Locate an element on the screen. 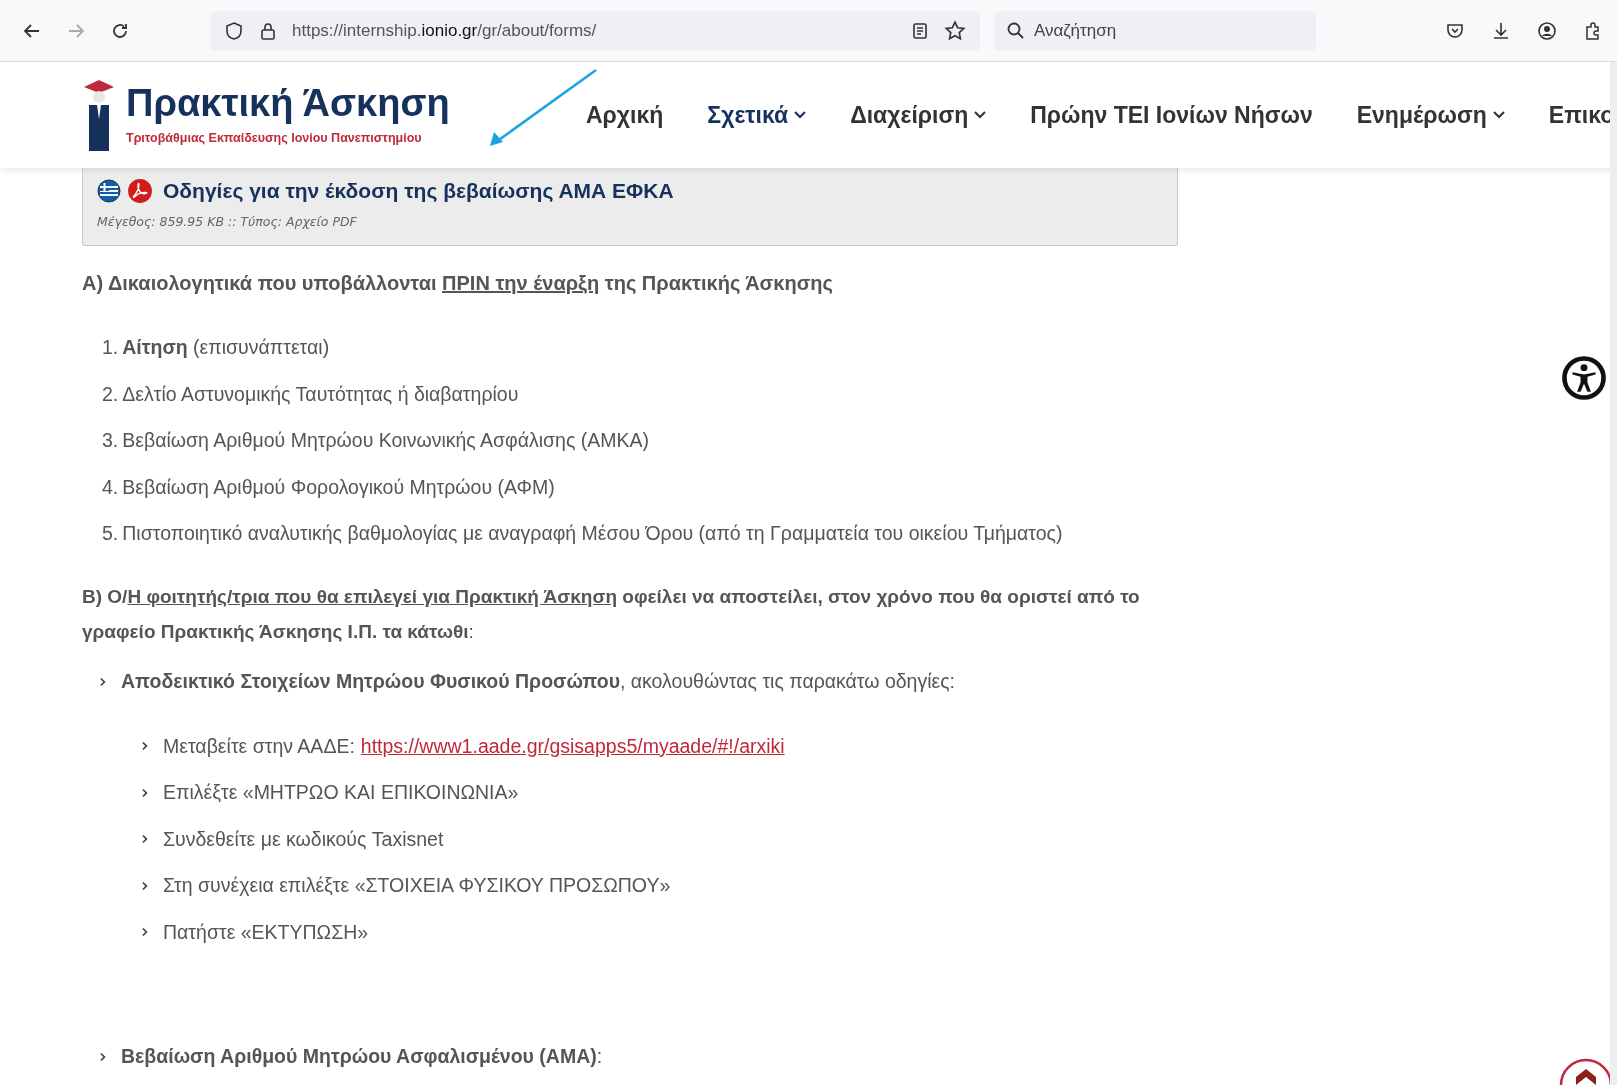  list-item-text: Συνδεθείτε με κωδικούς Taxisnet is located at coordinates (303, 839).